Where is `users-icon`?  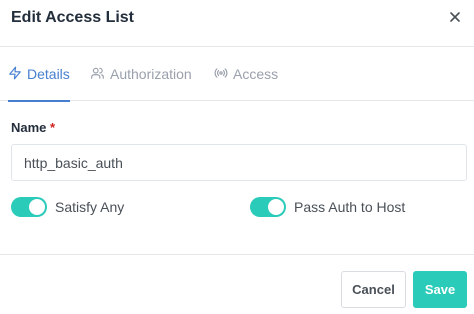 users-icon is located at coordinates (100, 74).